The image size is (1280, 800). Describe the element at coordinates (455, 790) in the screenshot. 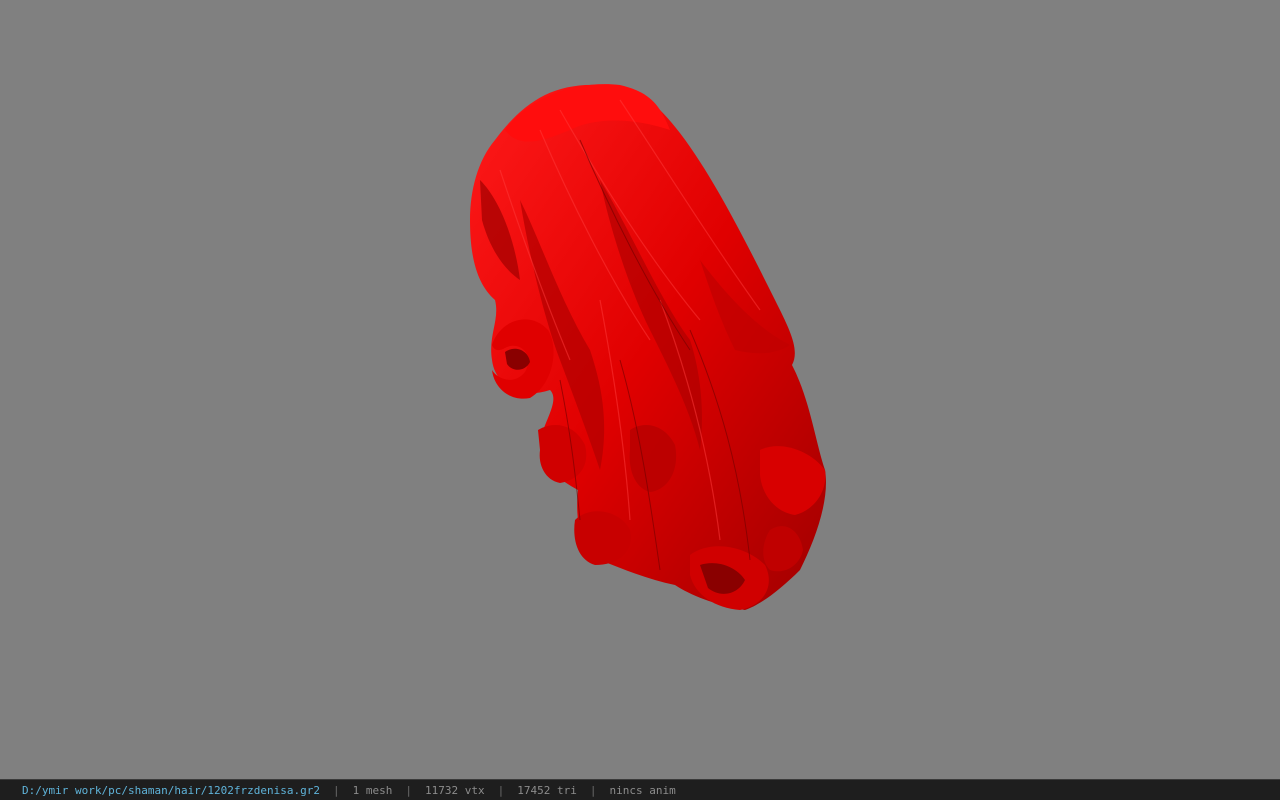

I see `vertex-count: 11732 vtx` at that location.